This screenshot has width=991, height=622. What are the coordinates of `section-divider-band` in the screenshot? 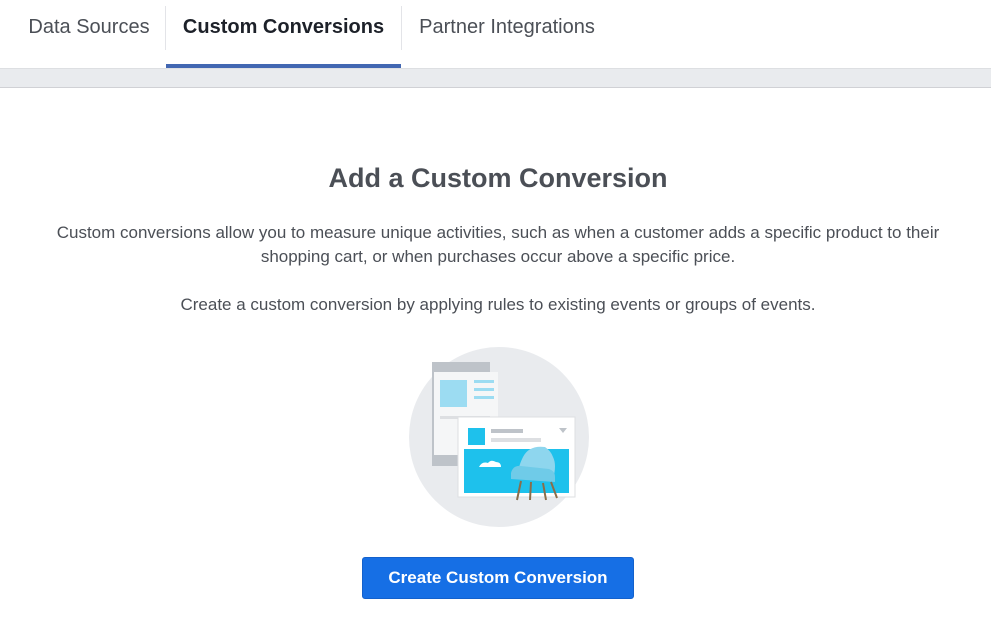 It's located at (495, 78).